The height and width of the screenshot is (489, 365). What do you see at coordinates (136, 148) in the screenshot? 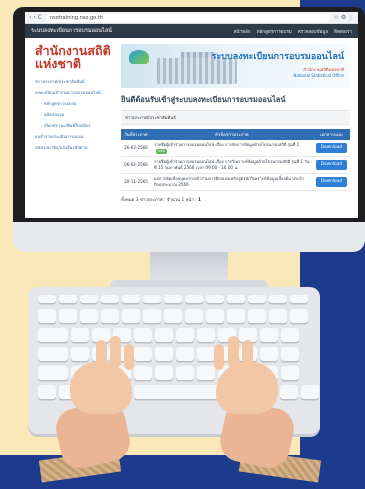
I see `row-date: 26-02-2566` at bounding box center [136, 148].